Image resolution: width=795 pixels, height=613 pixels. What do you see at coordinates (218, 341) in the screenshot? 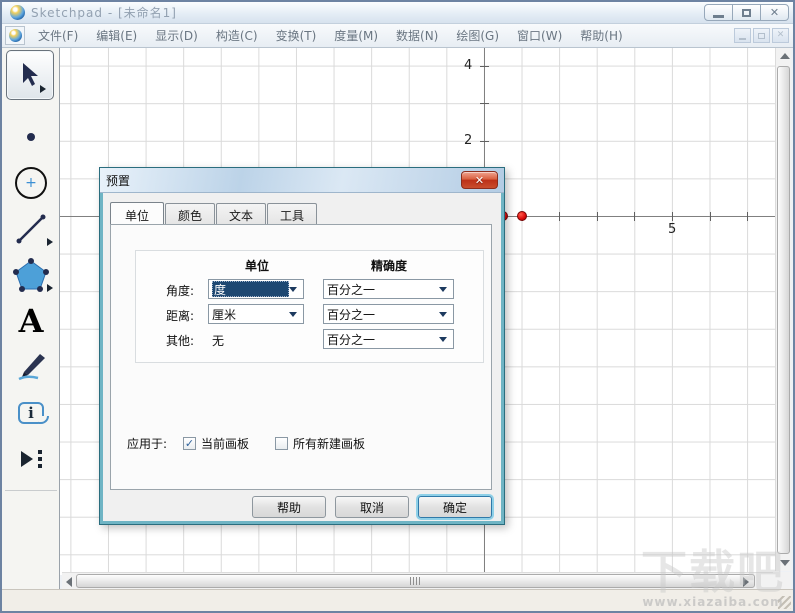
I see `other-unit-value: 无` at bounding box center [218, 341].